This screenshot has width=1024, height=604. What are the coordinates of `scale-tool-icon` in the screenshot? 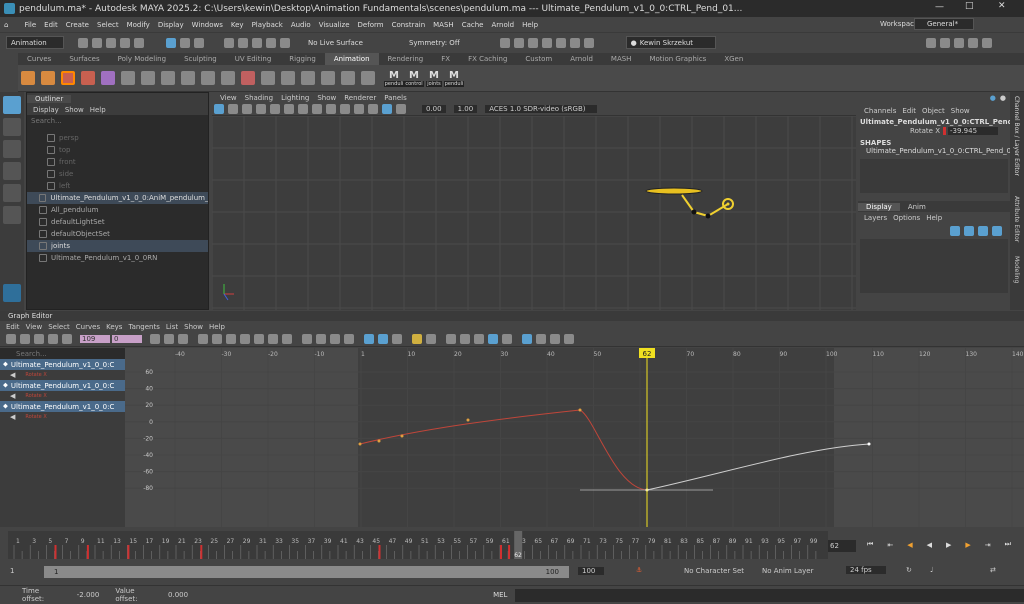 It's located at (12, 215).